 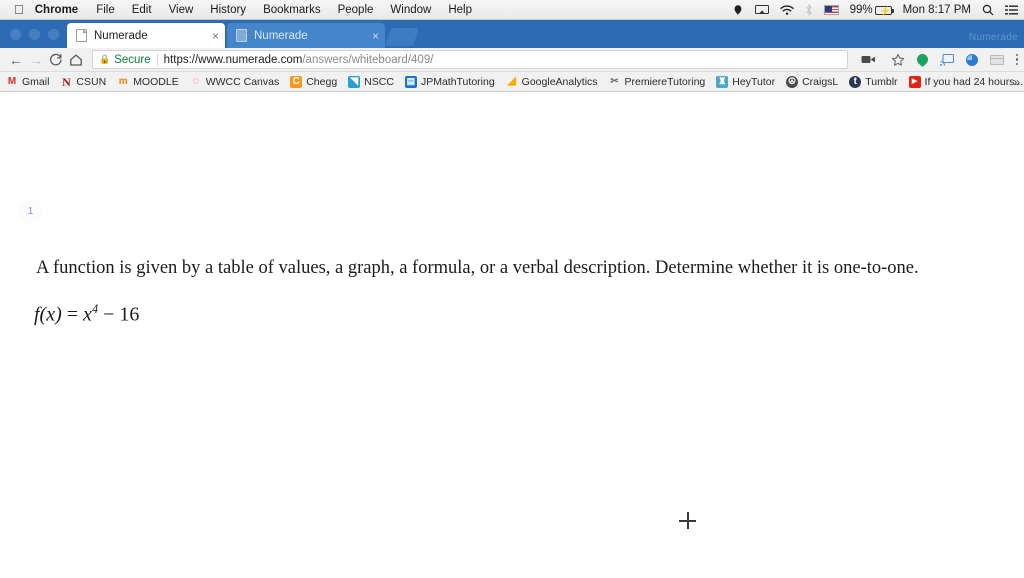 I want to click on wifi-icon, so click(x=786, y=10).